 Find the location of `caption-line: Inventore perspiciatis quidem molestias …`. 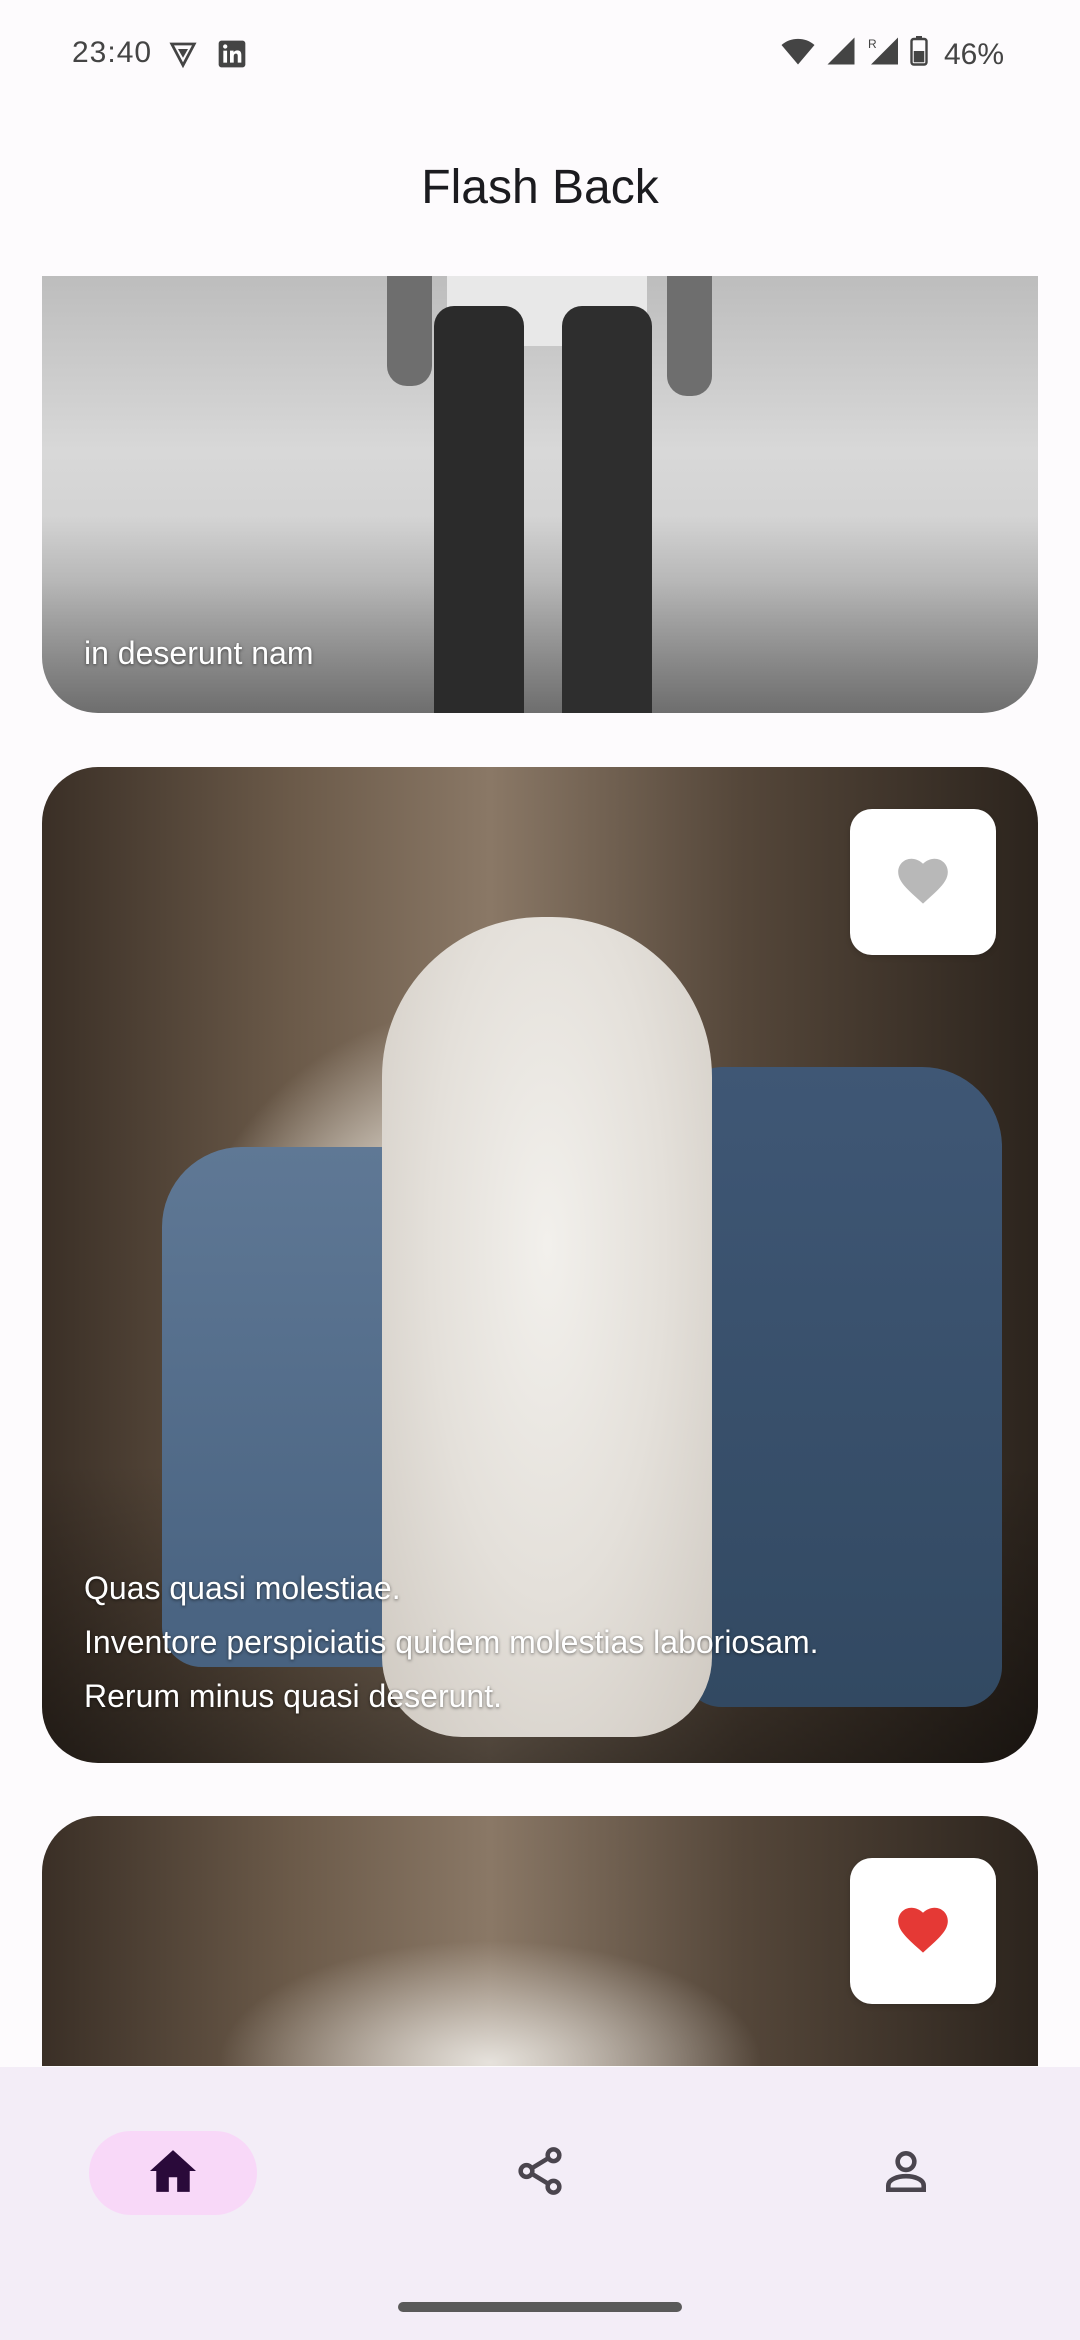

caption-line: Inventore perspiciatis quidem molestias … is located at coordinates (451, 1642).